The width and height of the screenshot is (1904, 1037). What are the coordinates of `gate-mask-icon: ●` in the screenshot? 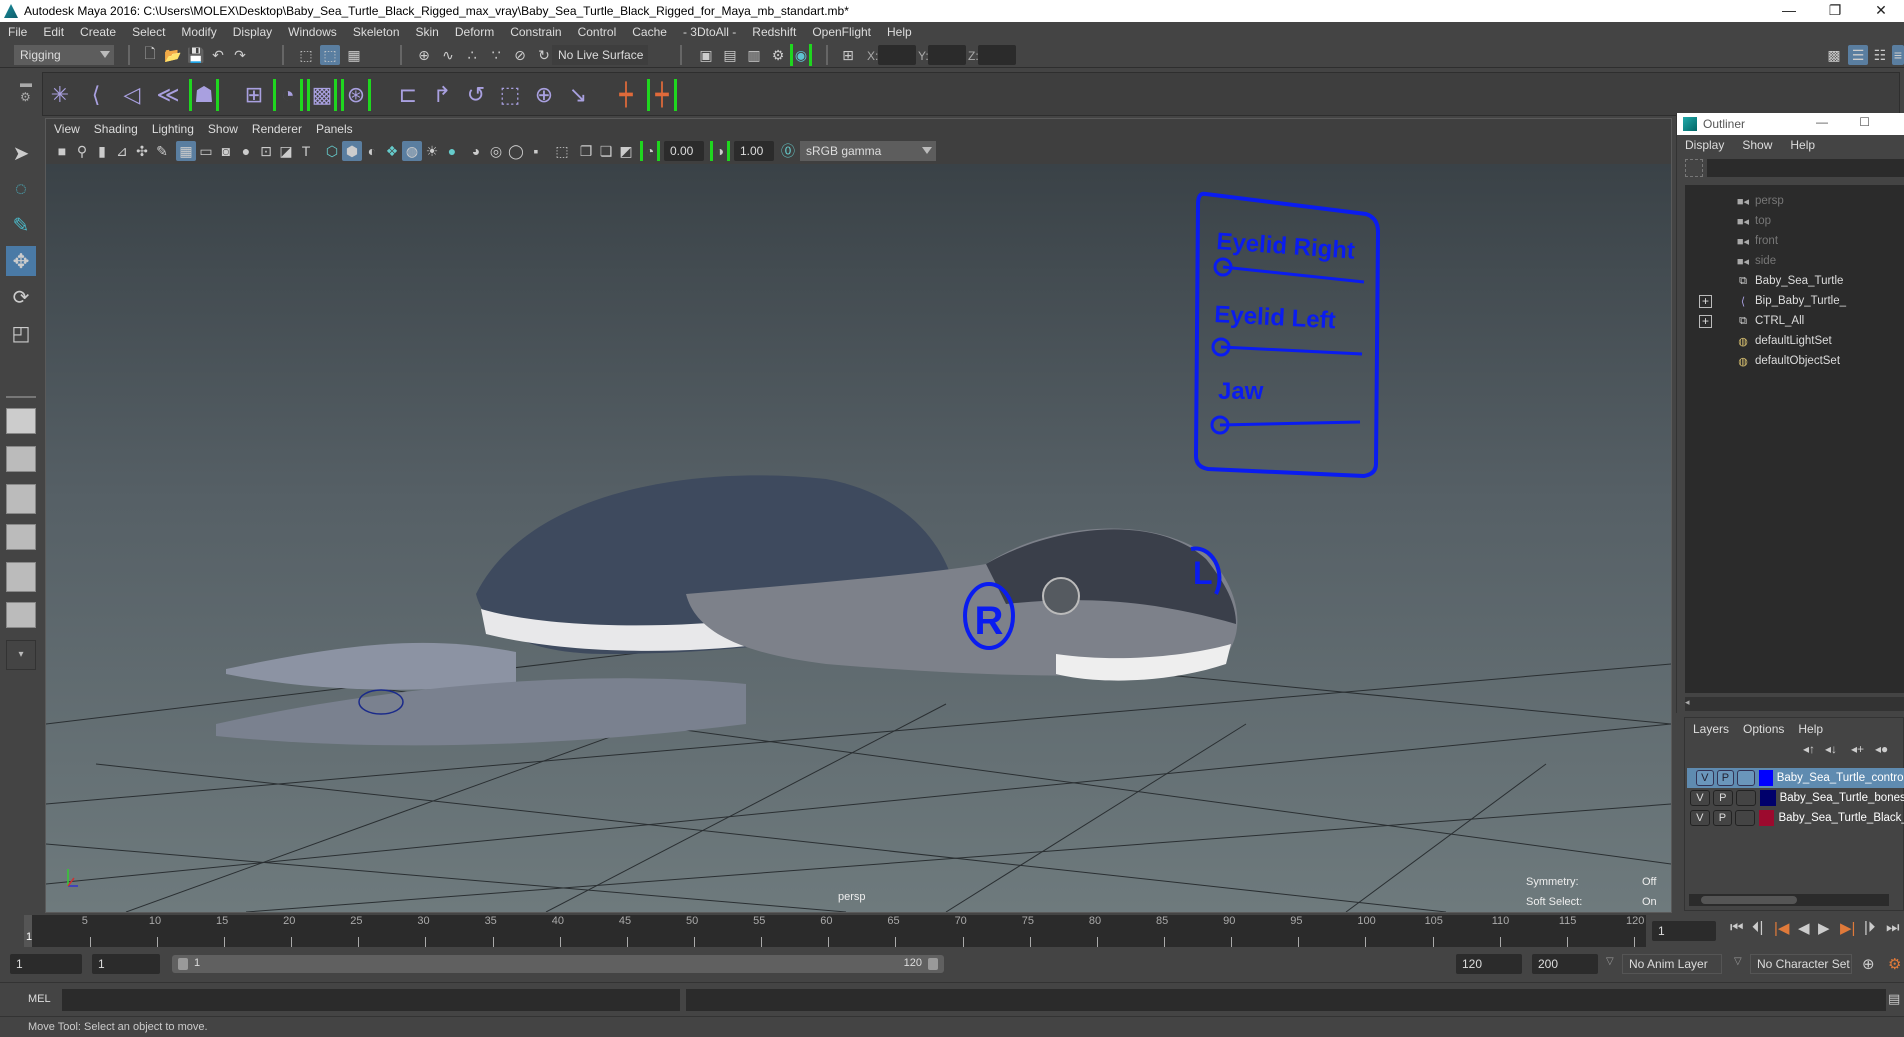 It's located at (246, 151).